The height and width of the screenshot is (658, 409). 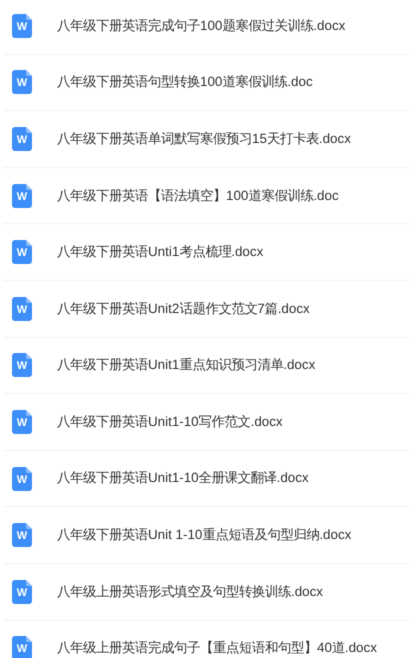 I want to click on file-name: 八年级上册英语形式填空及句型转换训练.docx, so click(x=190, y=592).